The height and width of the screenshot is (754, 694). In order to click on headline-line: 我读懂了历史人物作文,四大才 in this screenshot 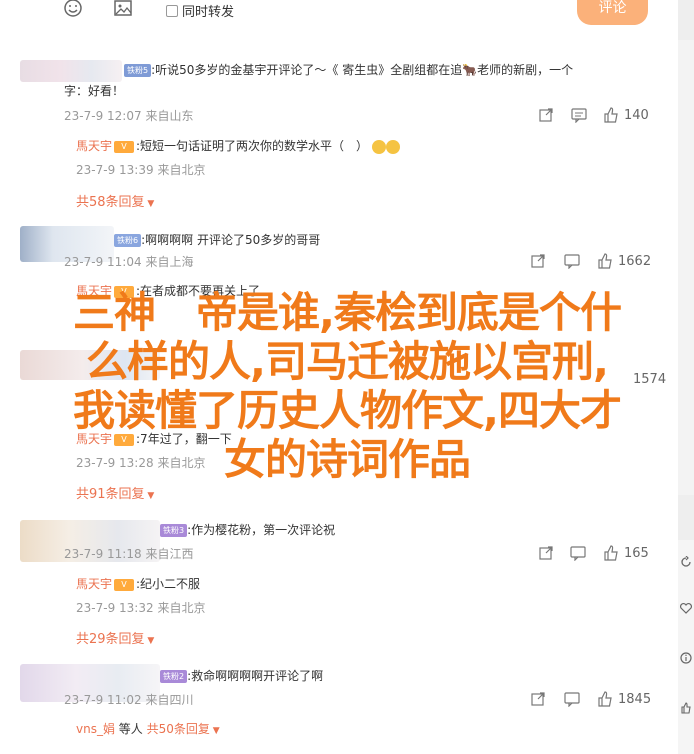, I will do `click(347, 410)`.